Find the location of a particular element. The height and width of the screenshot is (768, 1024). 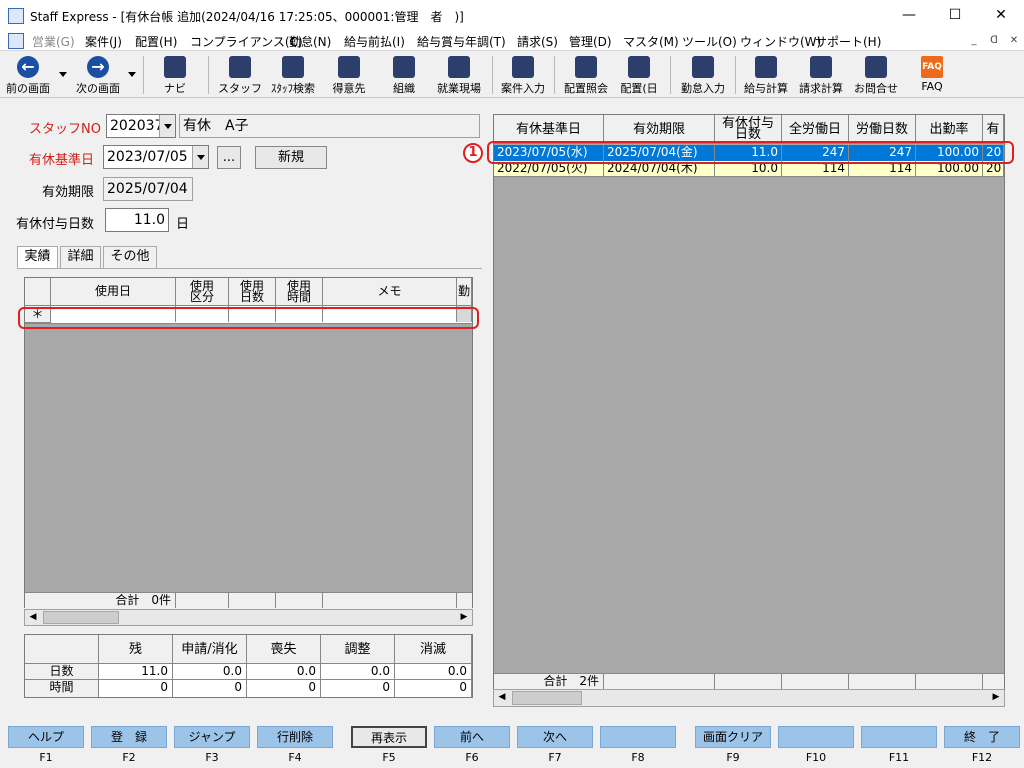

staff-no-dropdown-icon is located at coordinates (167, 126).